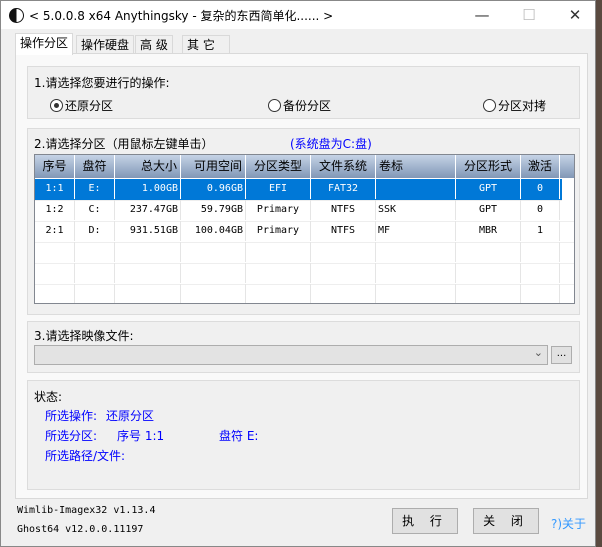  Describe the element at coordinates (148, 231) in the screenshot. I see `table-cell: 931.51GB` at that location.